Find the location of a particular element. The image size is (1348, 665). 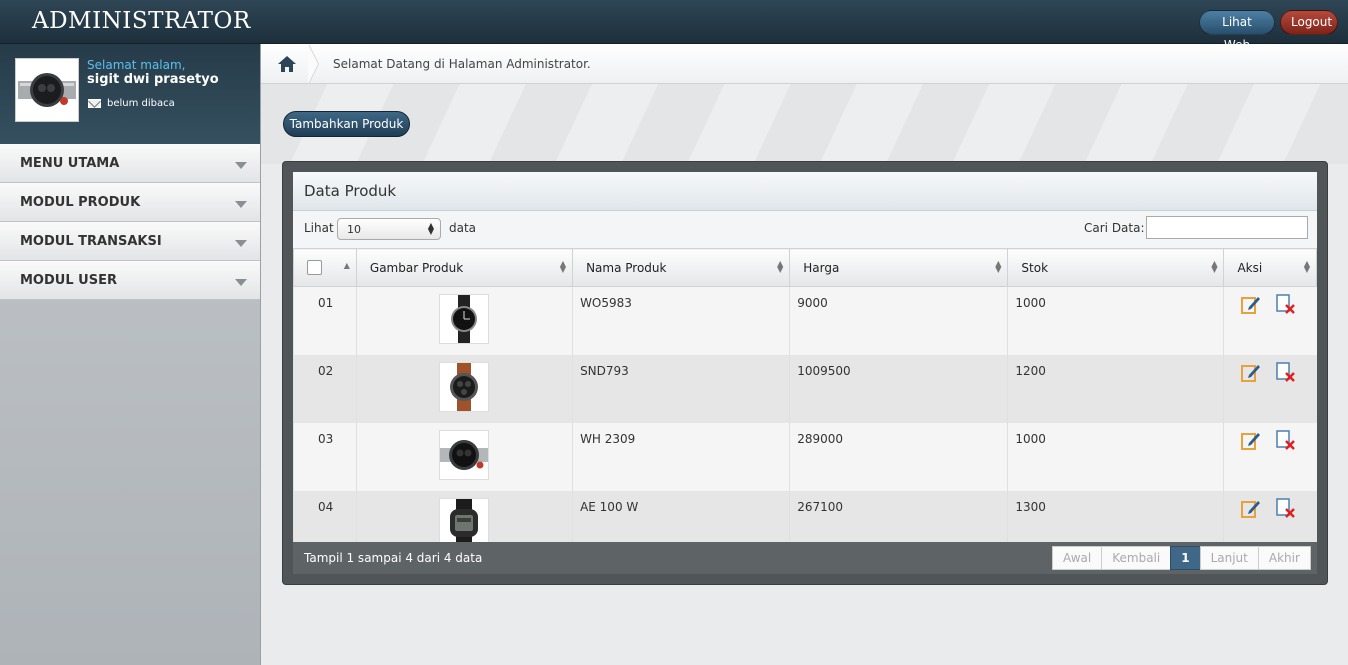

breadcrumb: Selamat Datang di Halaman Administrator. is located at coordinates (804, 64).